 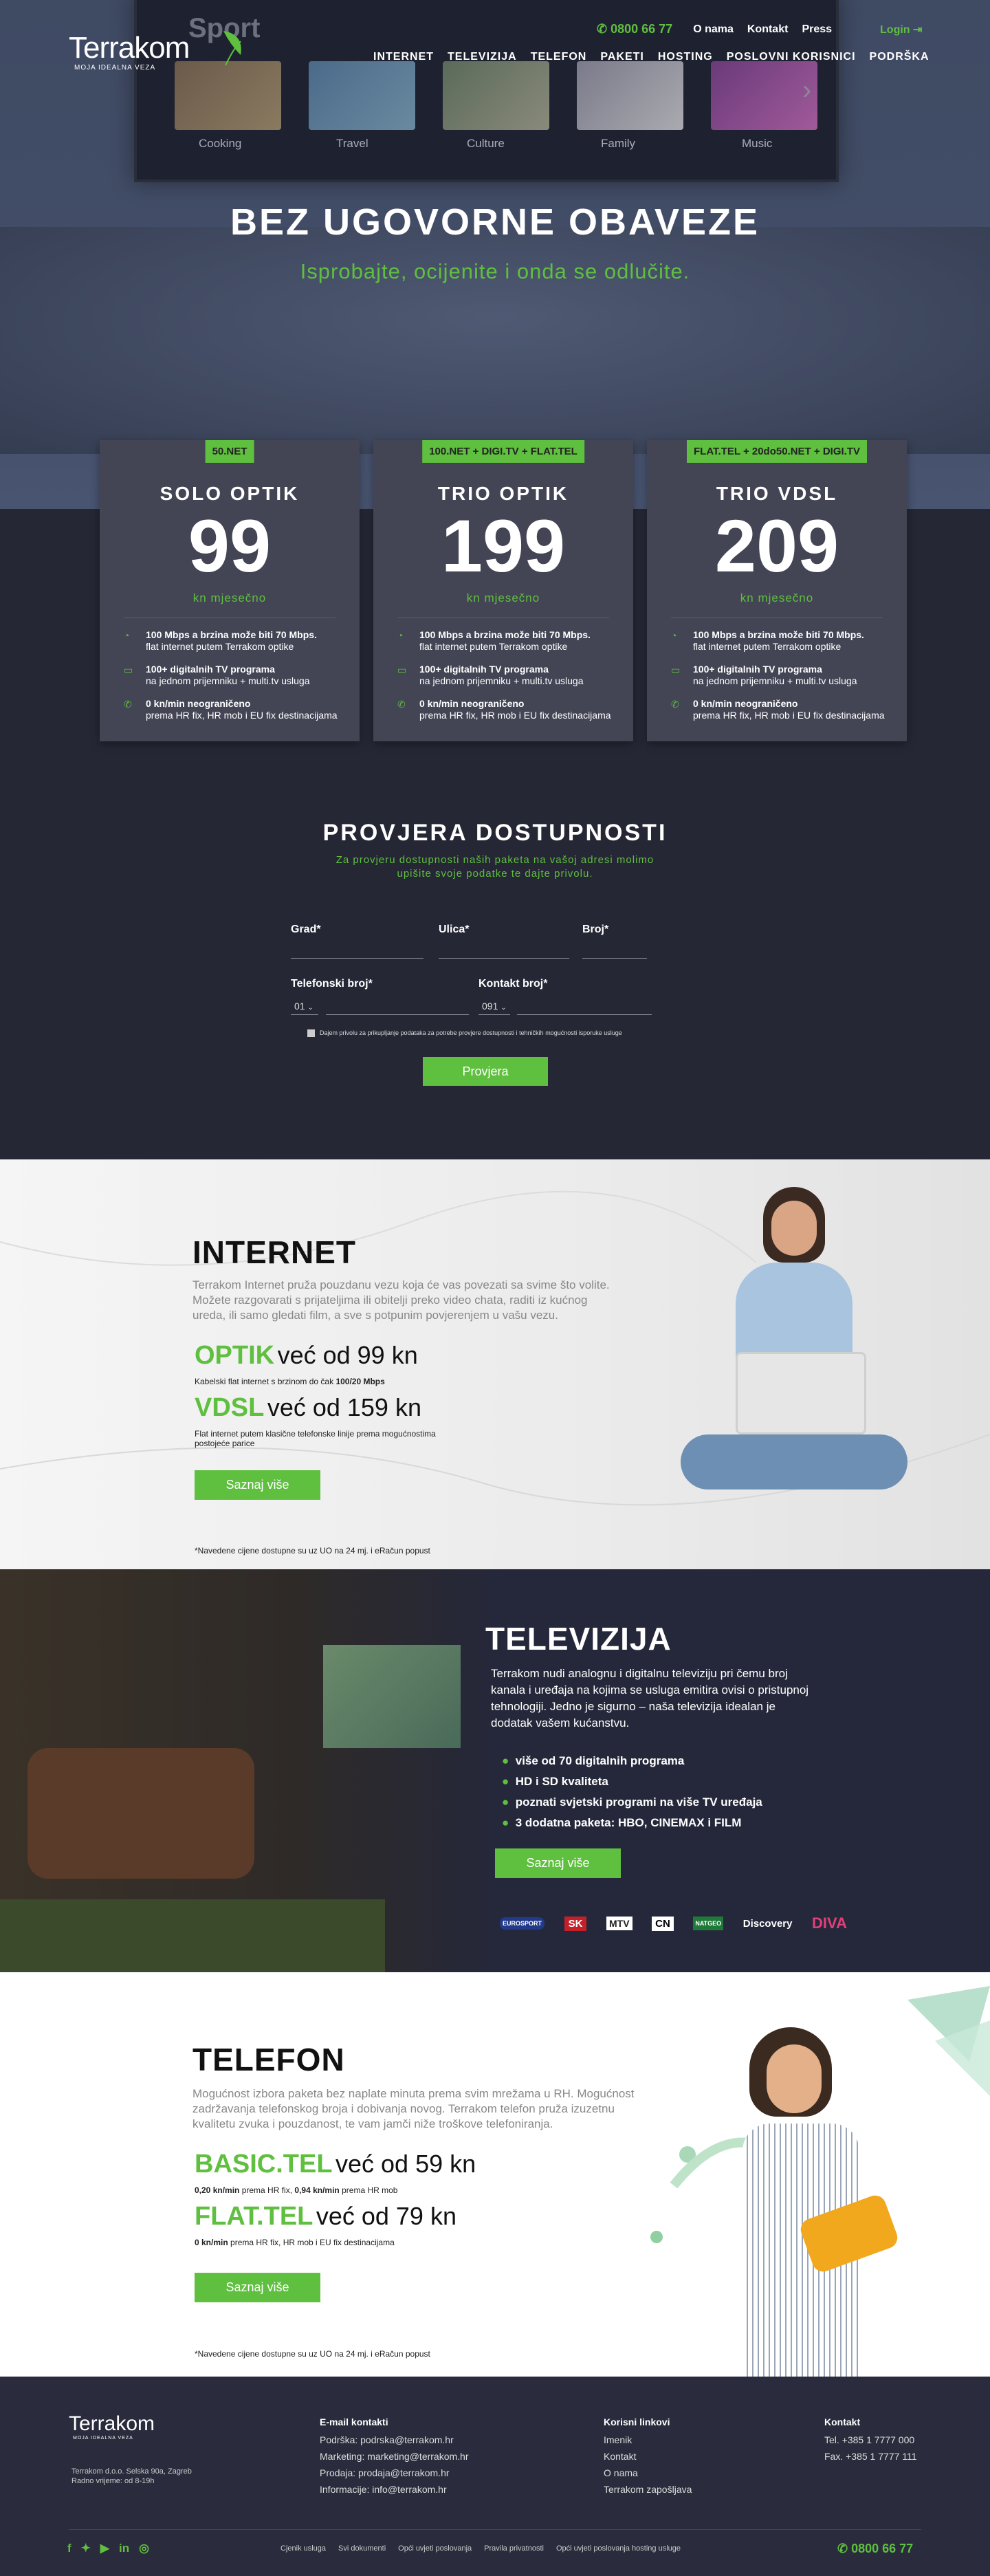 I want to click on tv-thumb-travel, so click(x=362, y=95).